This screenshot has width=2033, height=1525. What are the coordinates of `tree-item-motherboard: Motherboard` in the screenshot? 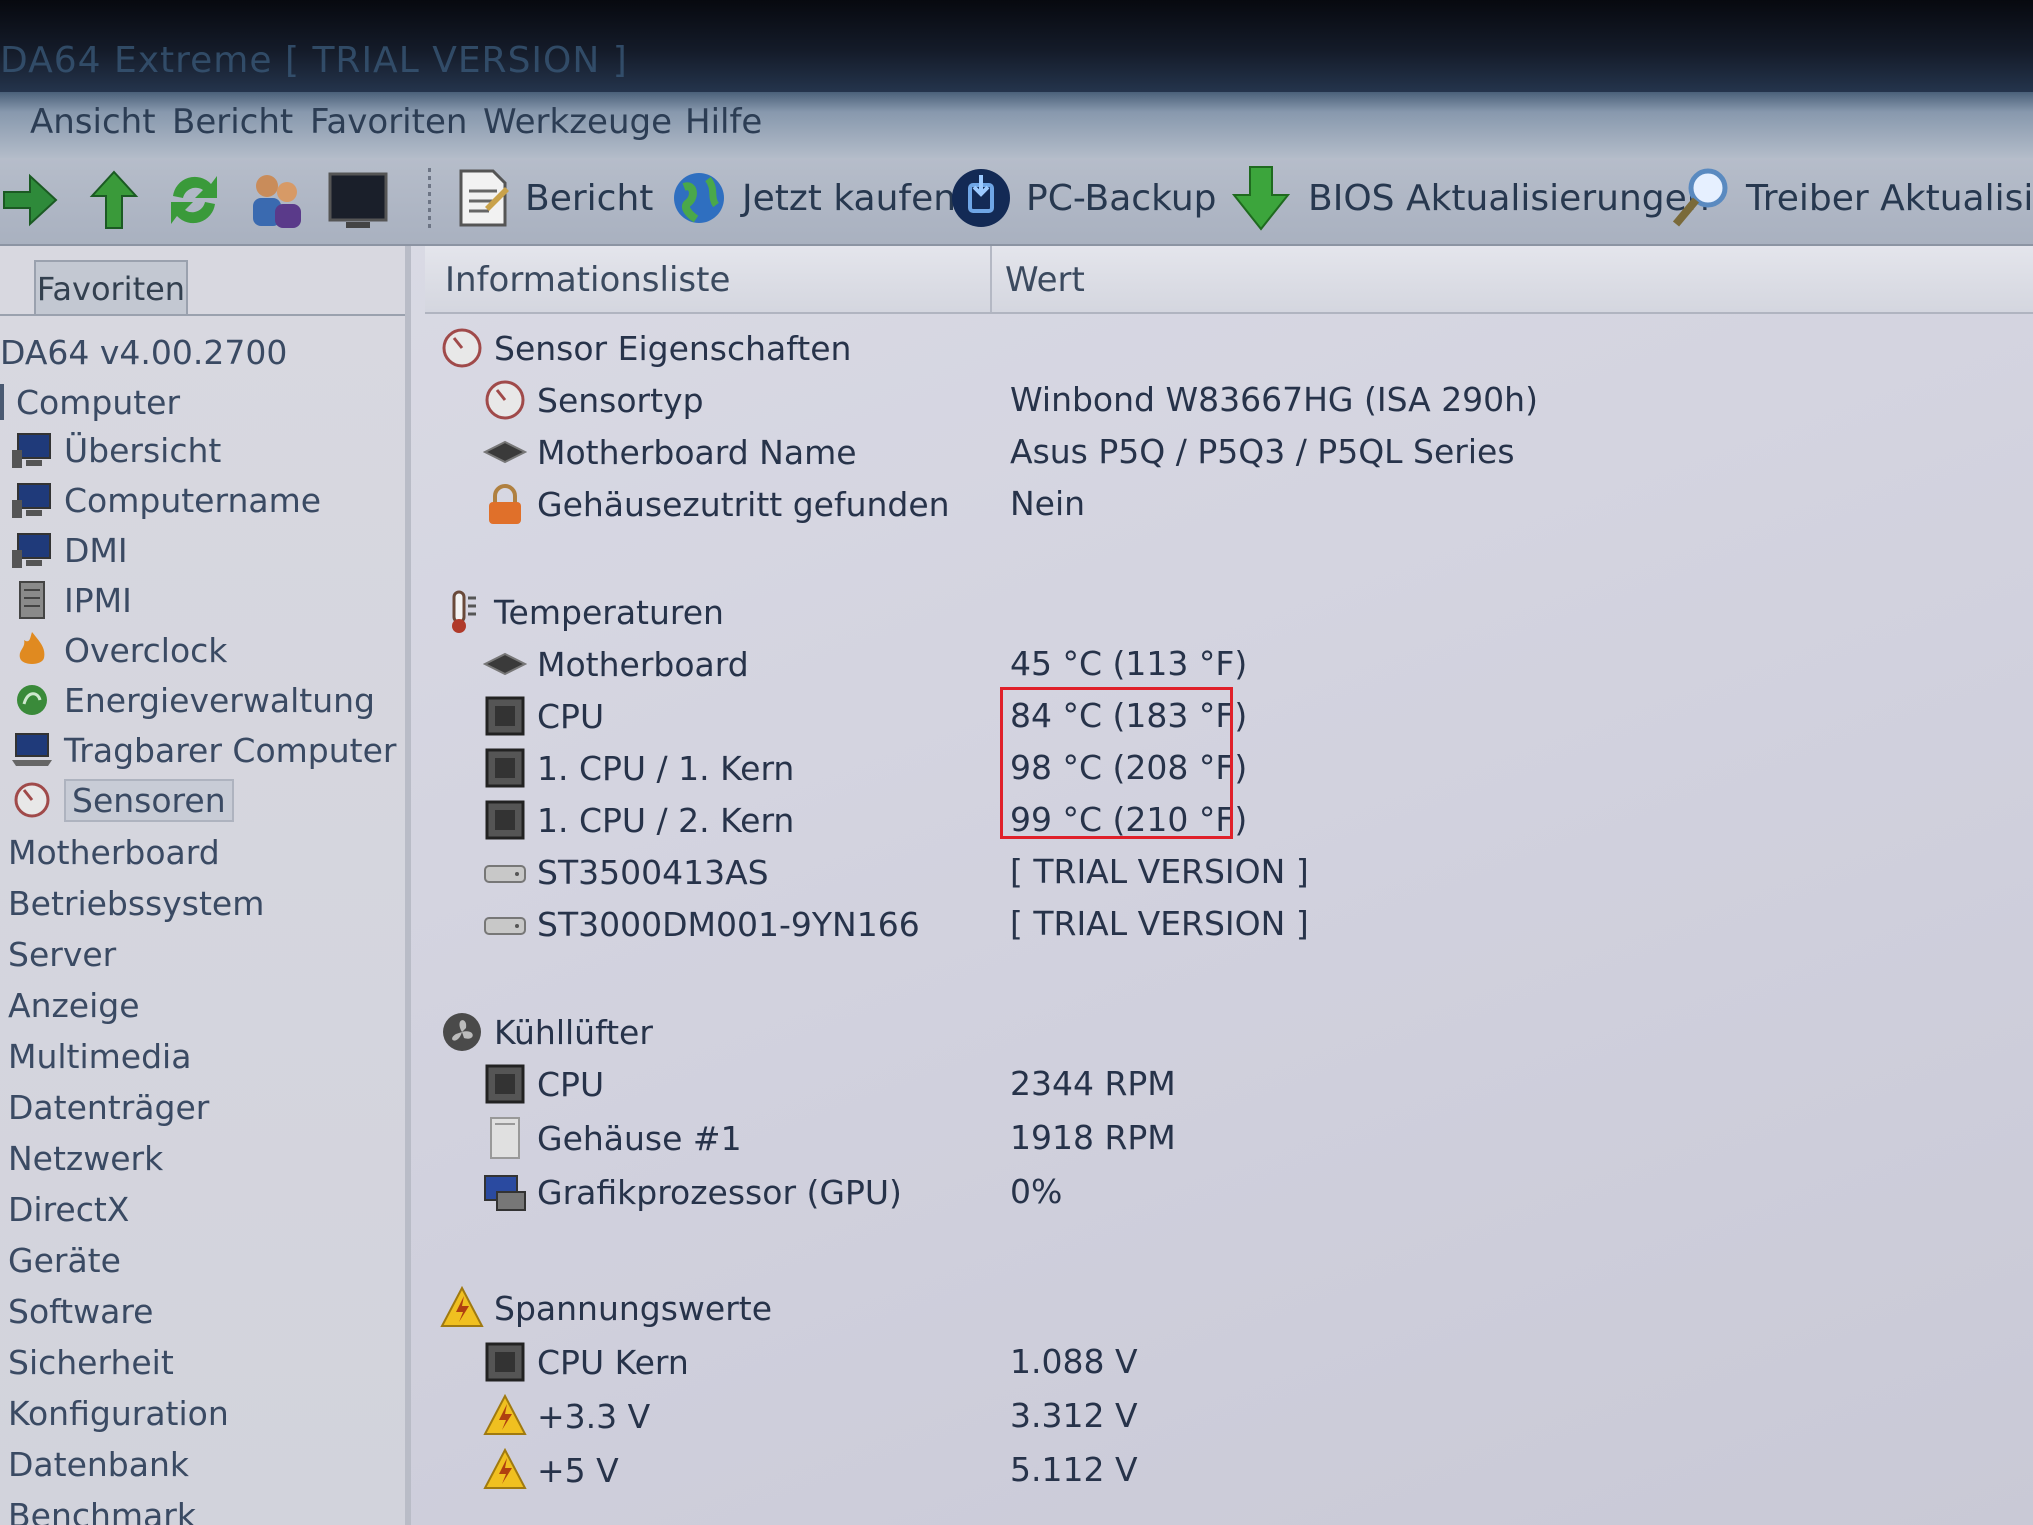 It's located at (114, 852).